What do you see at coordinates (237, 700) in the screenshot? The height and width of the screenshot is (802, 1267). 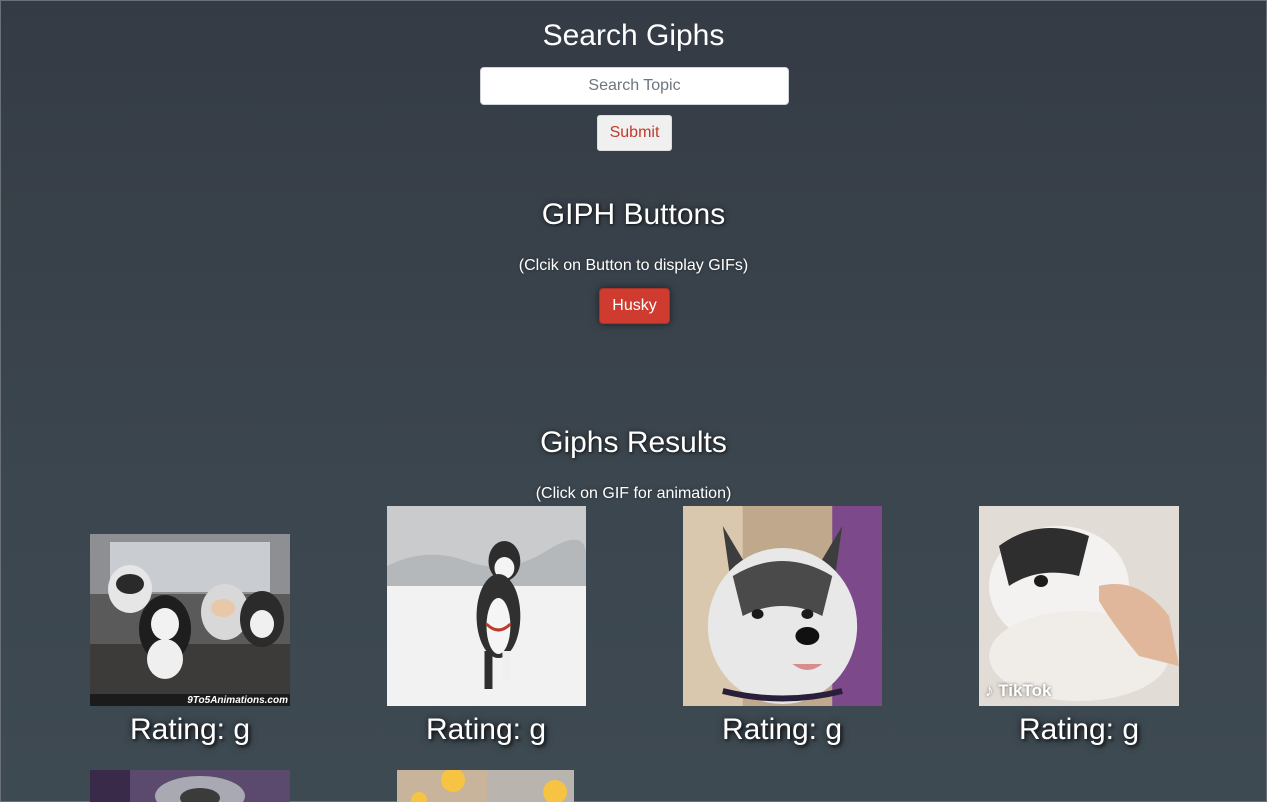 I see `watermark-9to5: 9To5Animations.com` at bounding box center [237, 700].